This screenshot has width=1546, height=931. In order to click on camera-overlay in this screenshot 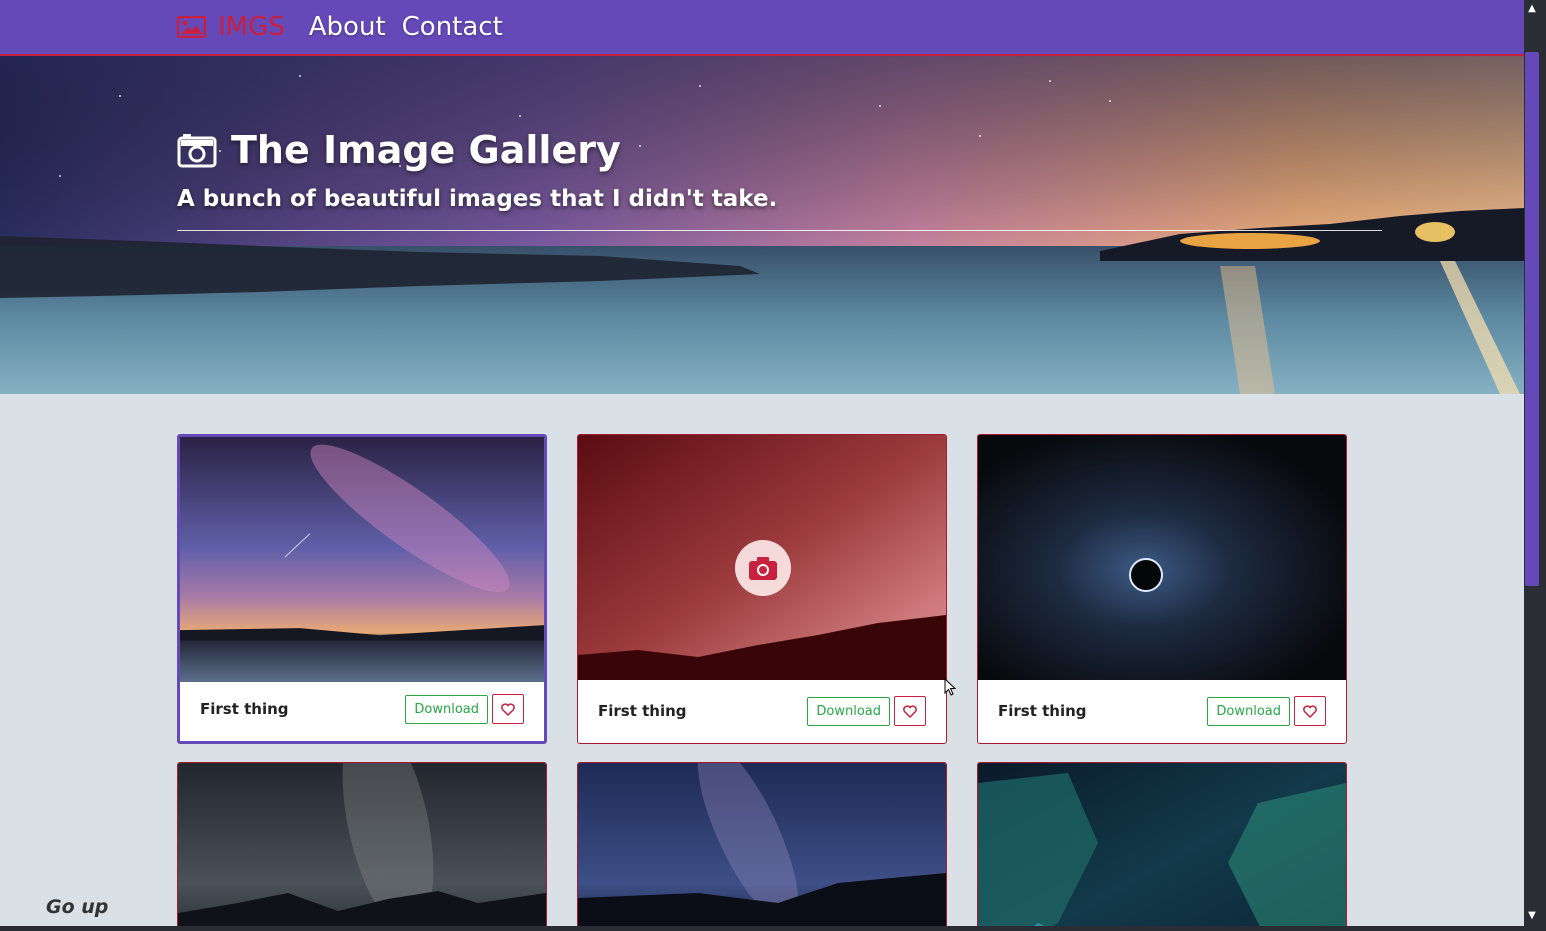, I will do `click(763, 568)`.